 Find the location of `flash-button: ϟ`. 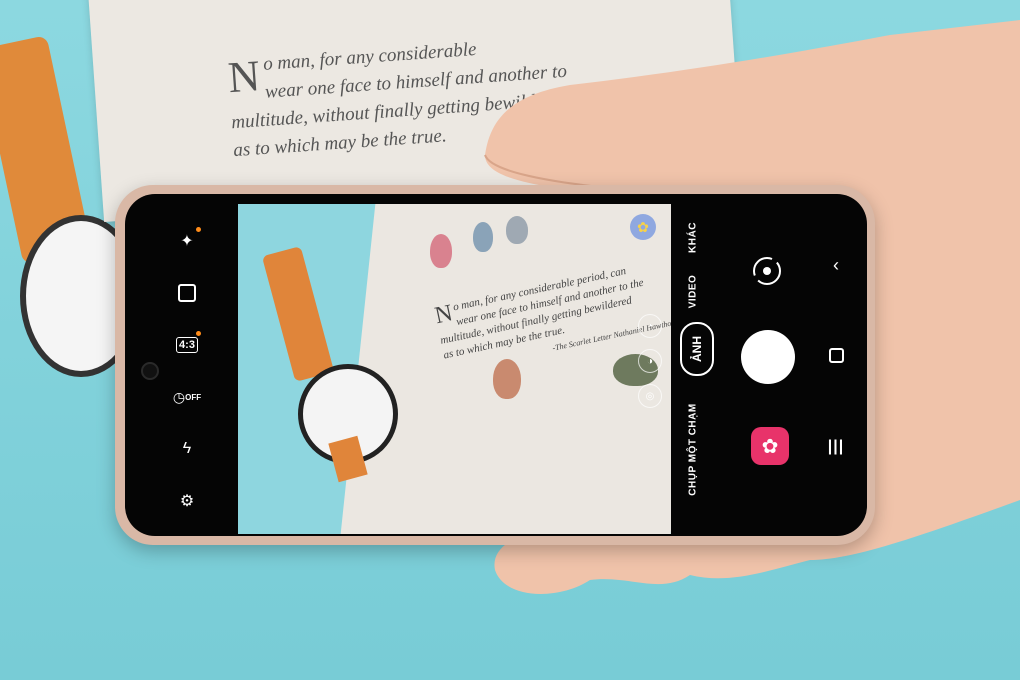

flash-button: ϟ is located at coordinates (187, 449).